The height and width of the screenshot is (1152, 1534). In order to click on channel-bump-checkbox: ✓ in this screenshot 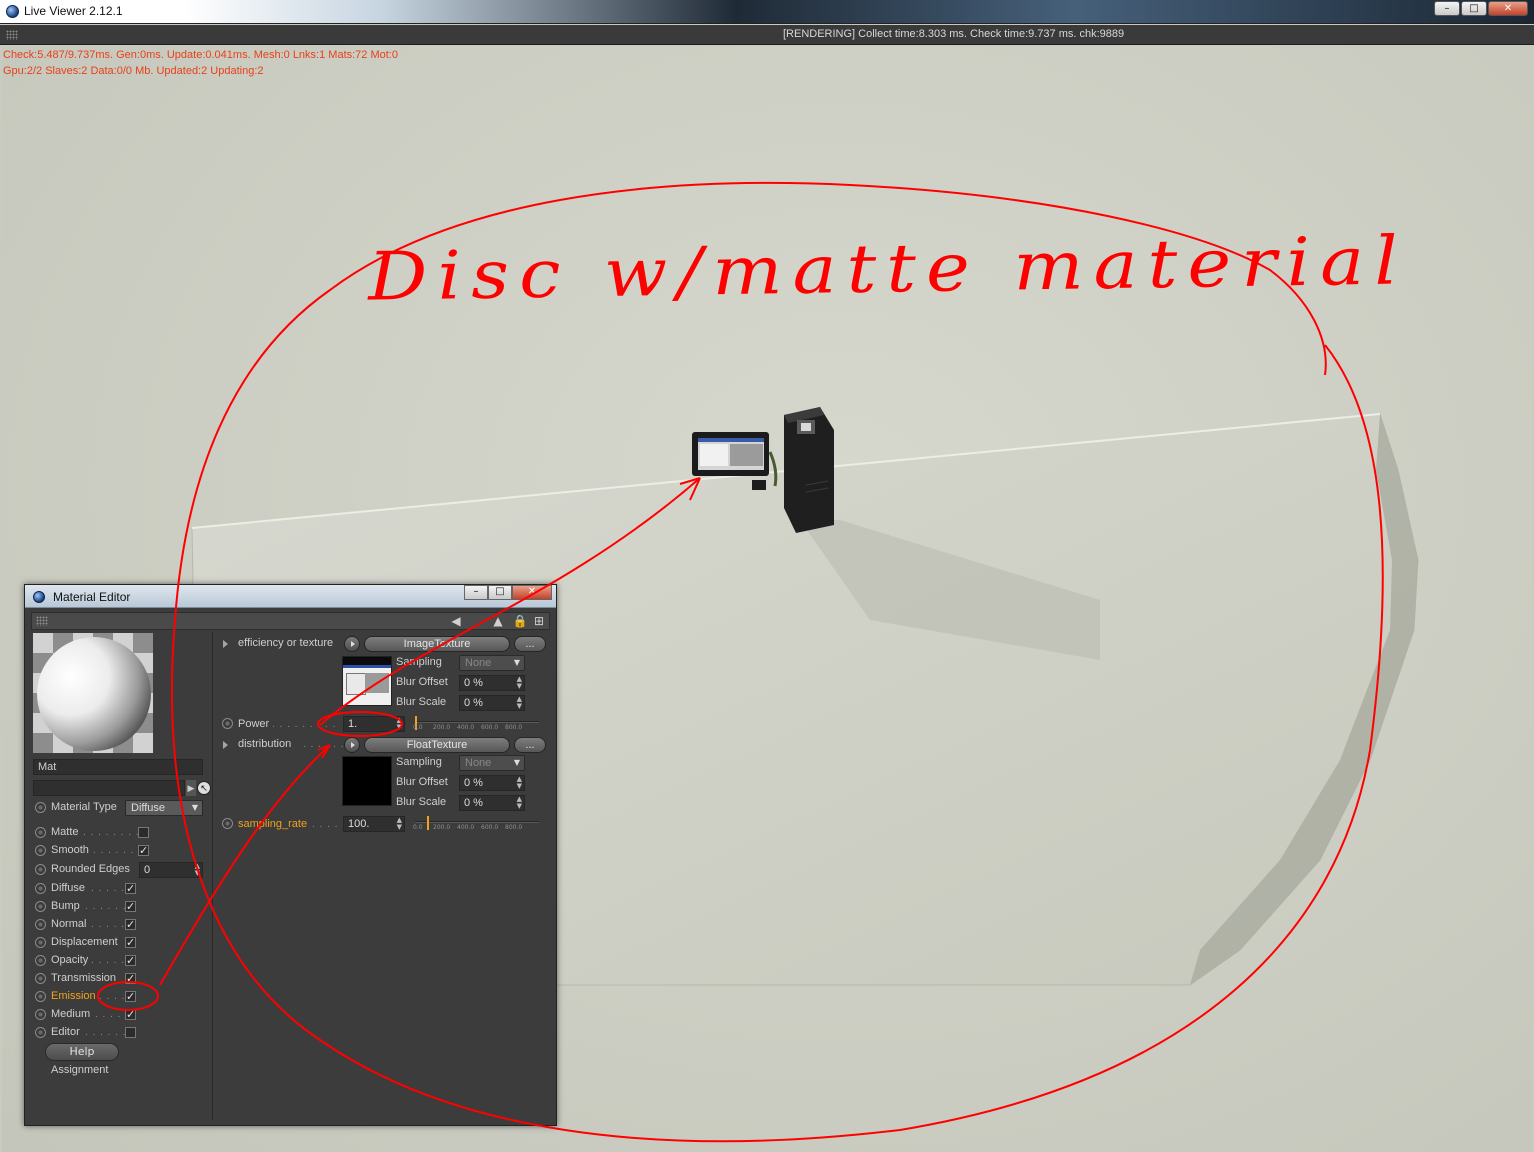, I will do `click(130, 906)`.